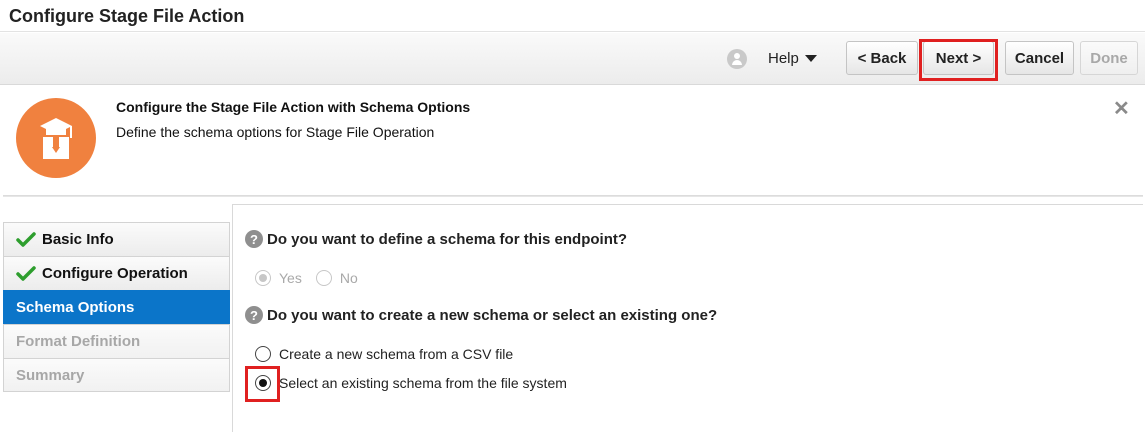 The image size is (1145, 432). I want to click on nav-item-label: Format Definition, so click(78, 341).